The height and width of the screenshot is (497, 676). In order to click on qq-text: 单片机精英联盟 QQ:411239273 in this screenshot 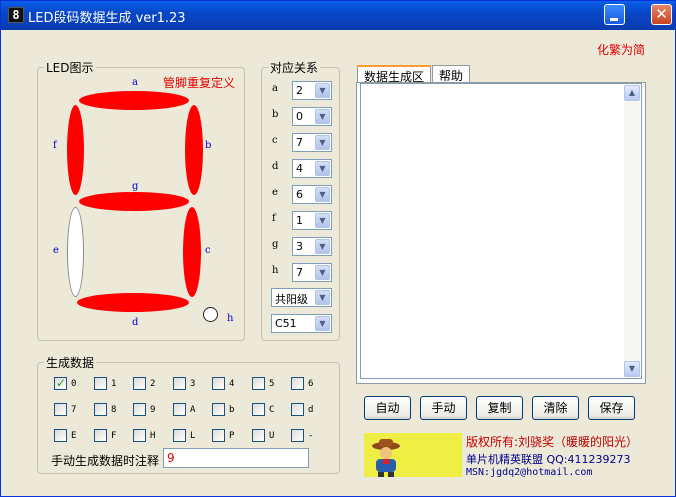, I will do `click(548, 459)`.